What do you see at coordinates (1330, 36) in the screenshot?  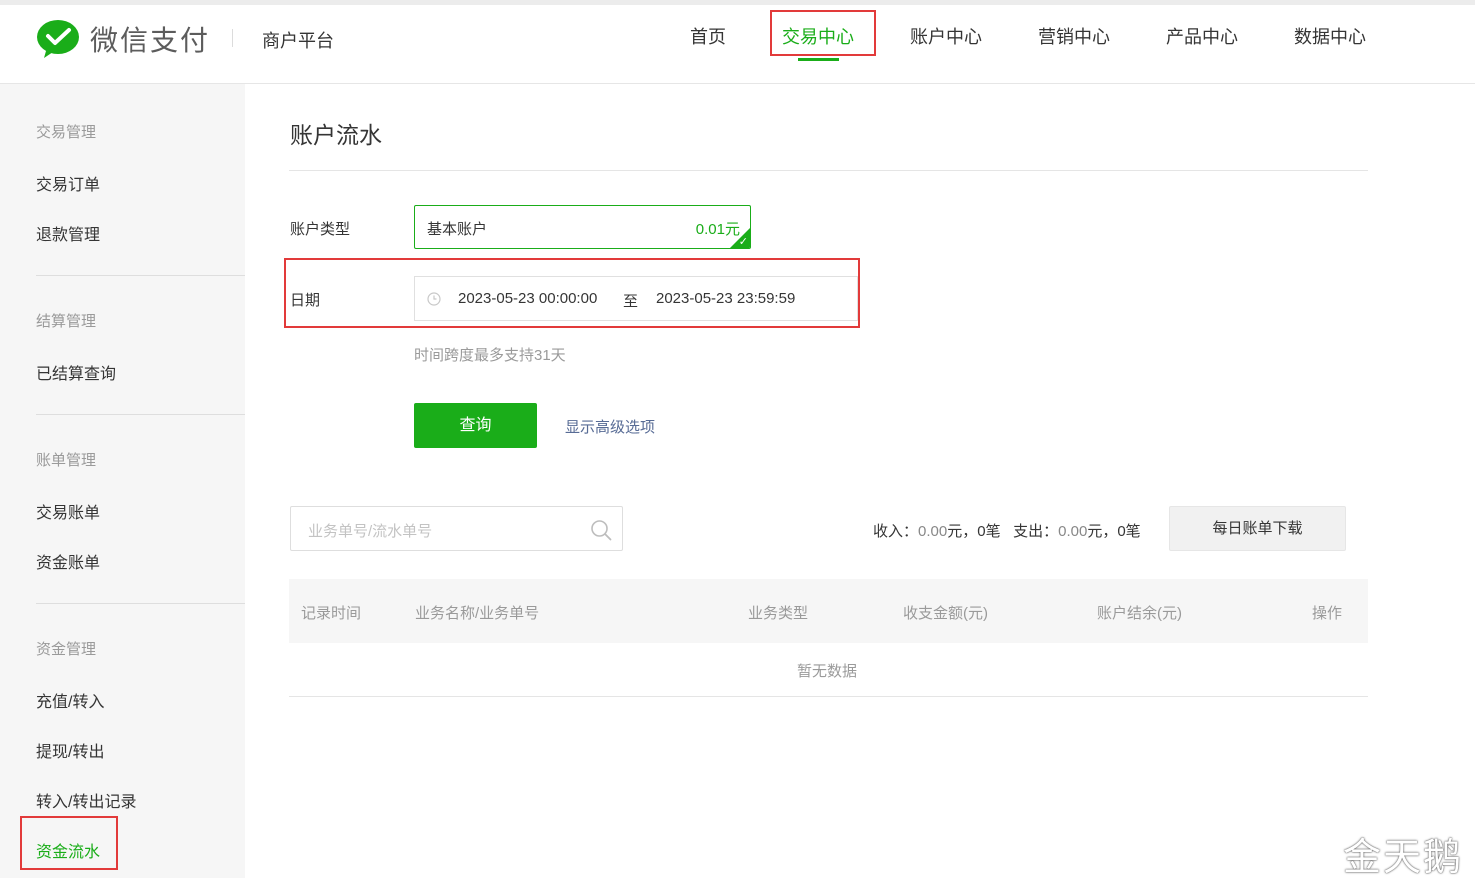 I see `nav-data-center: 数据中心` at bounding box center [1330, 36].